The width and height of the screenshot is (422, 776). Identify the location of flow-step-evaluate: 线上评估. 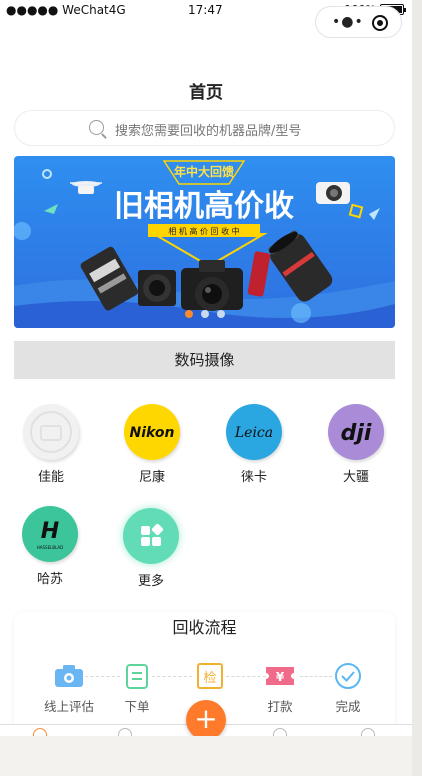
(69, 688).